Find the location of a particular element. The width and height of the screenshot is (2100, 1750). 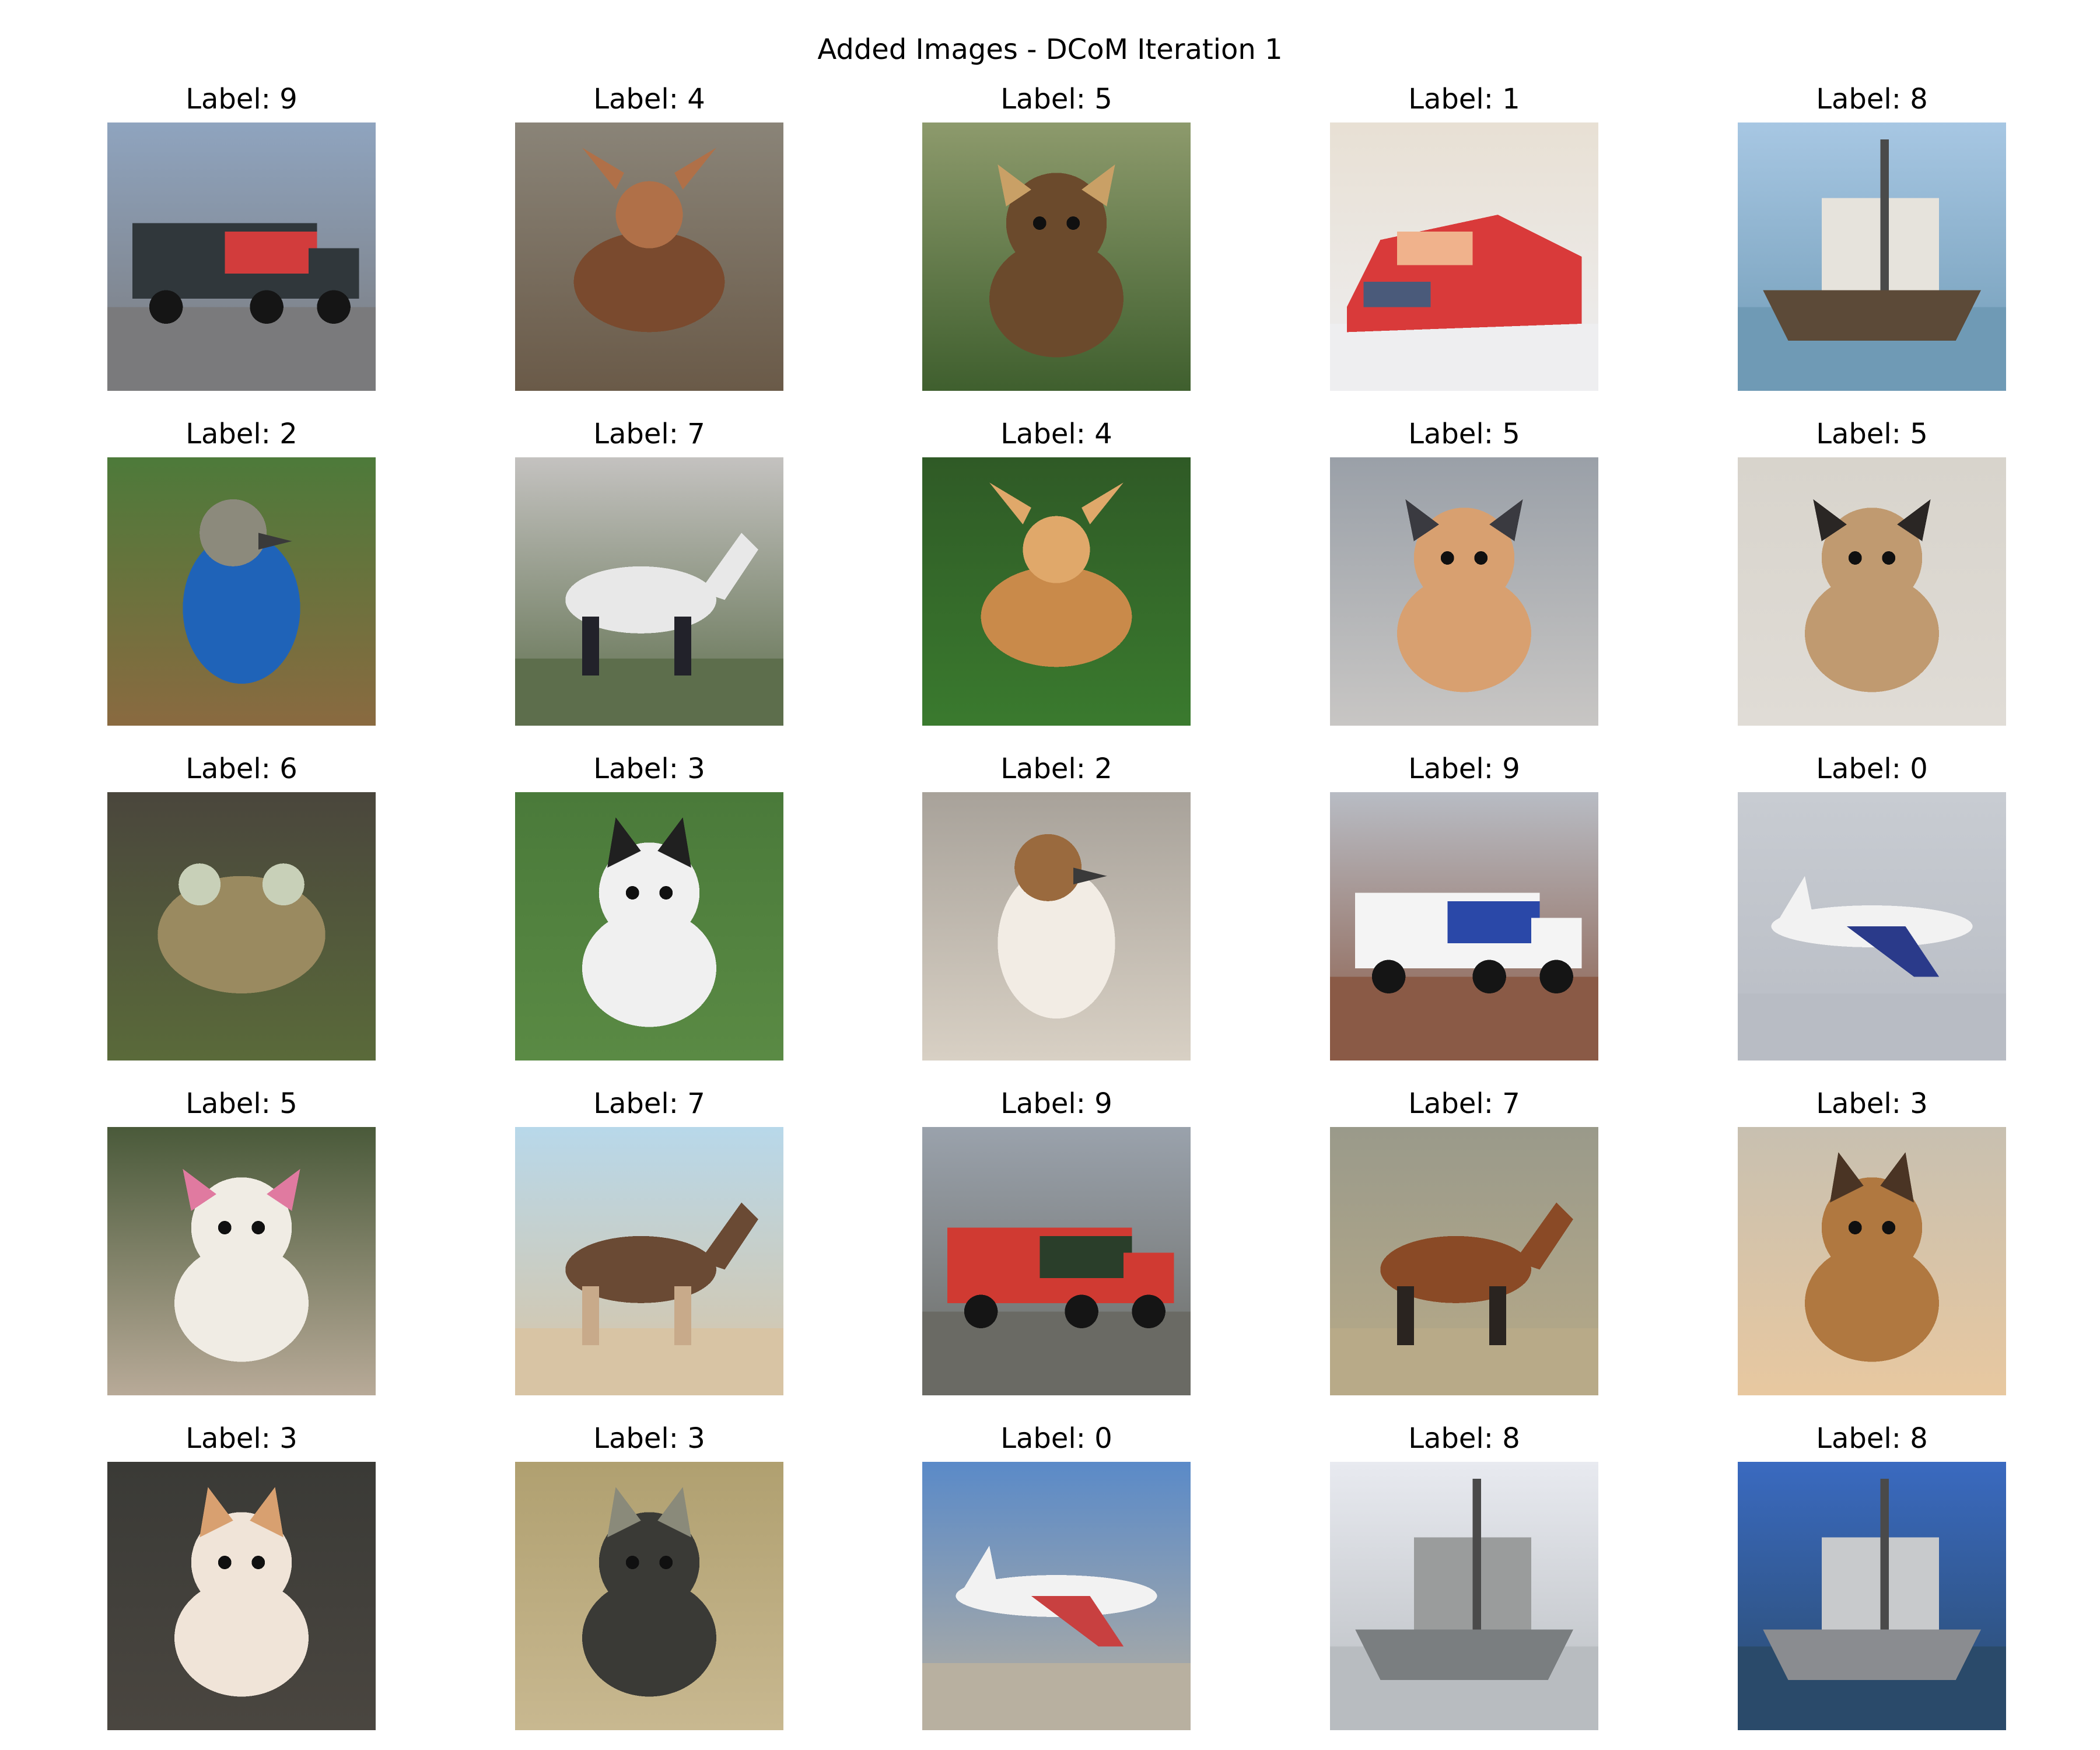

image-cell: Label: 6 is located at coordinates (242, 905).